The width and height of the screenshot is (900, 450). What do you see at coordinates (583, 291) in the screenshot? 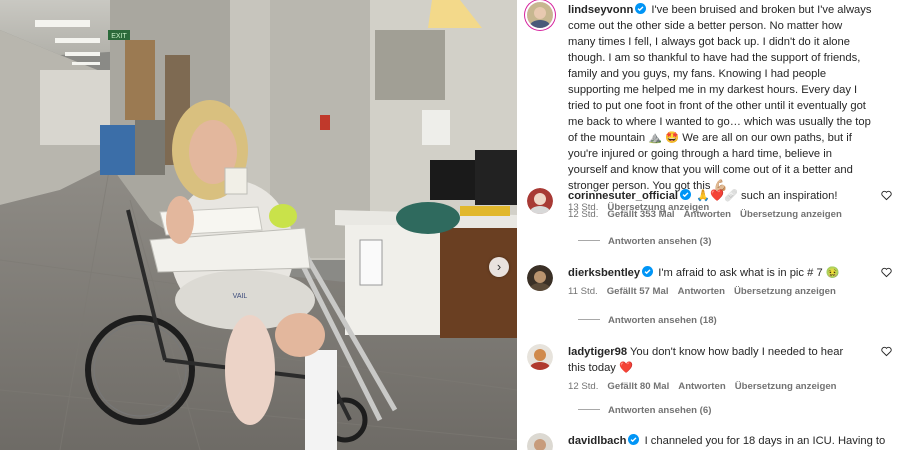
I see `comment-time: 11 Std.` at bounding box center [583, 291].